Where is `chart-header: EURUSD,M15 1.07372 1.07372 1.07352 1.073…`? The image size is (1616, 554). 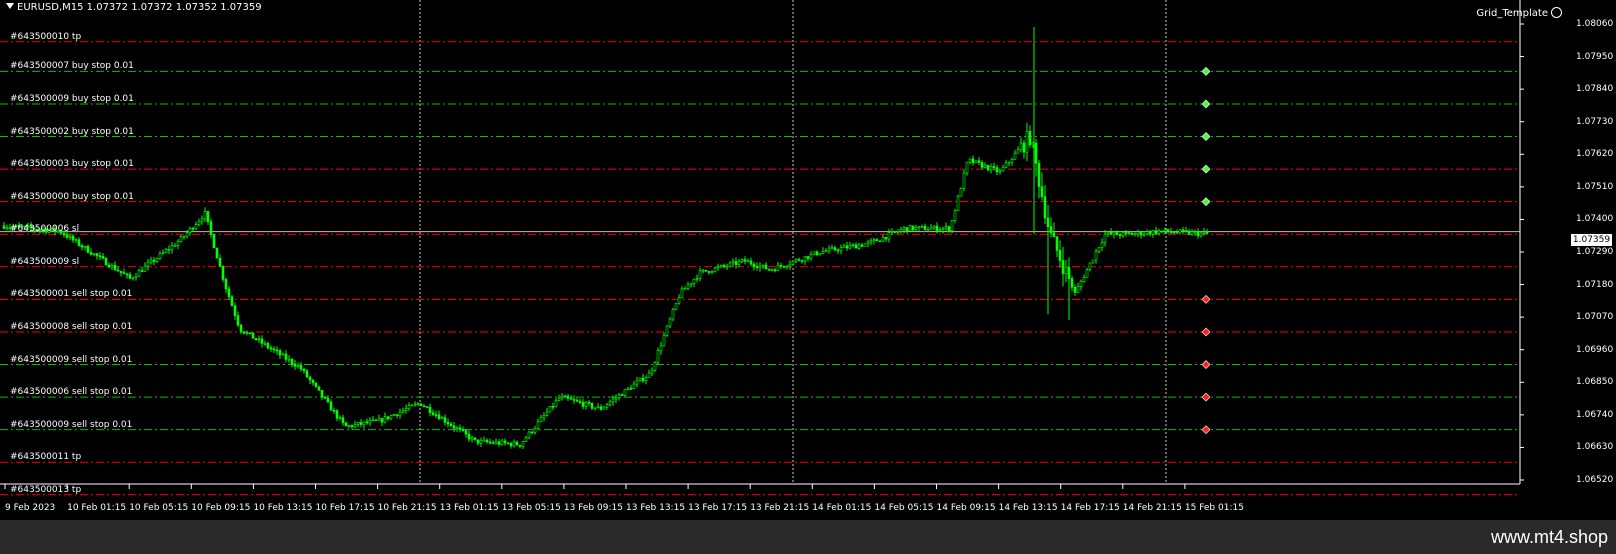
chart-header: EURUSD,M15 1.07372 1.07372 1.07352 1.073… is located at coordinates (134, 7).